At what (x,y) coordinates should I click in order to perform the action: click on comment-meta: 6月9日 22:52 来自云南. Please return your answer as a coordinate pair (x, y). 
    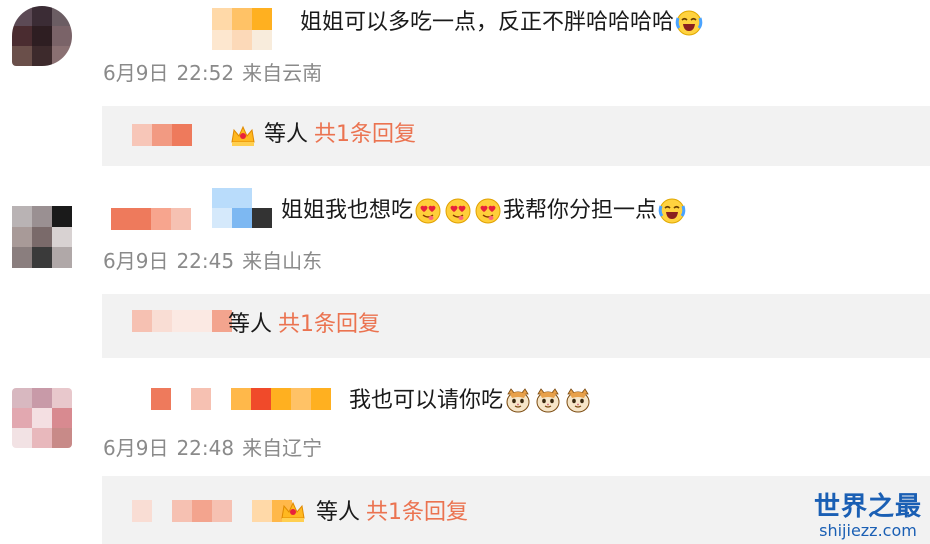
    Looking at the image, I should click on (216, 71).